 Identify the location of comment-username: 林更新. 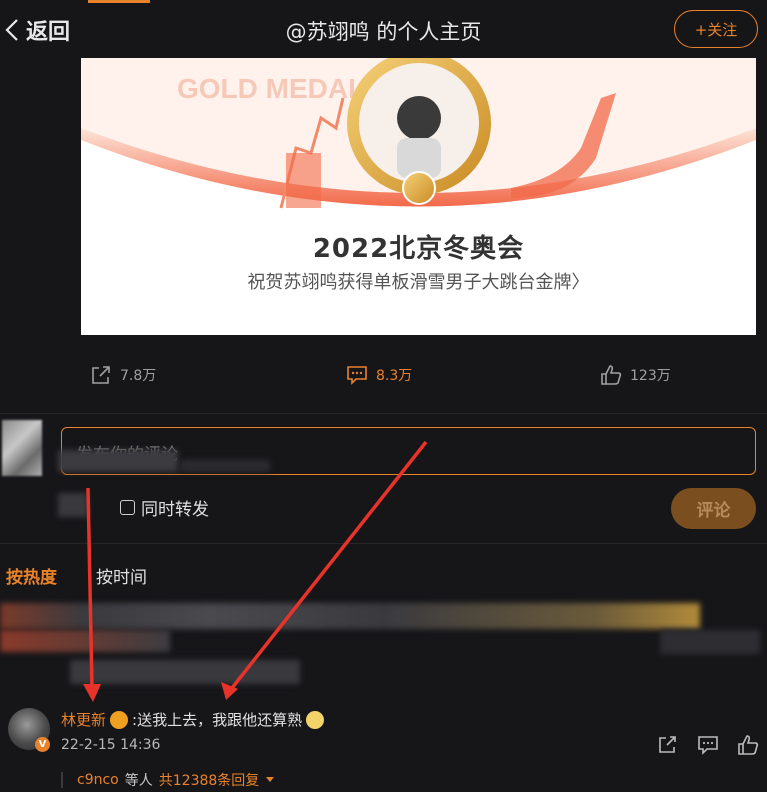
(83, 719).